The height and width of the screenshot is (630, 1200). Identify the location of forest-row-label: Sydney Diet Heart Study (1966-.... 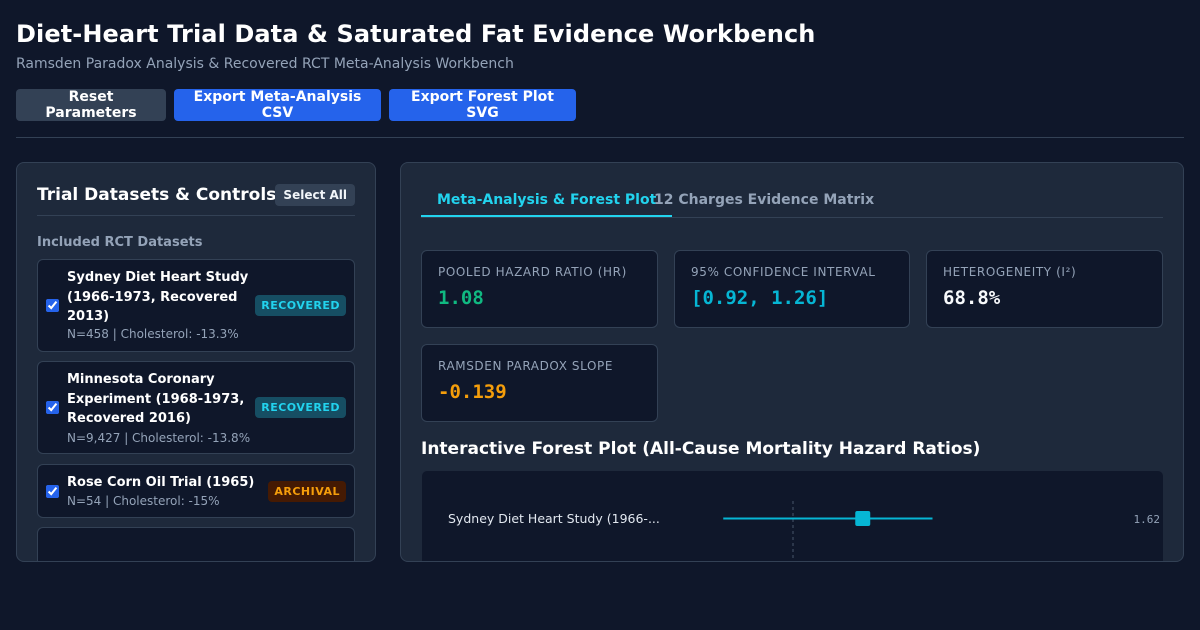
(554, 518).